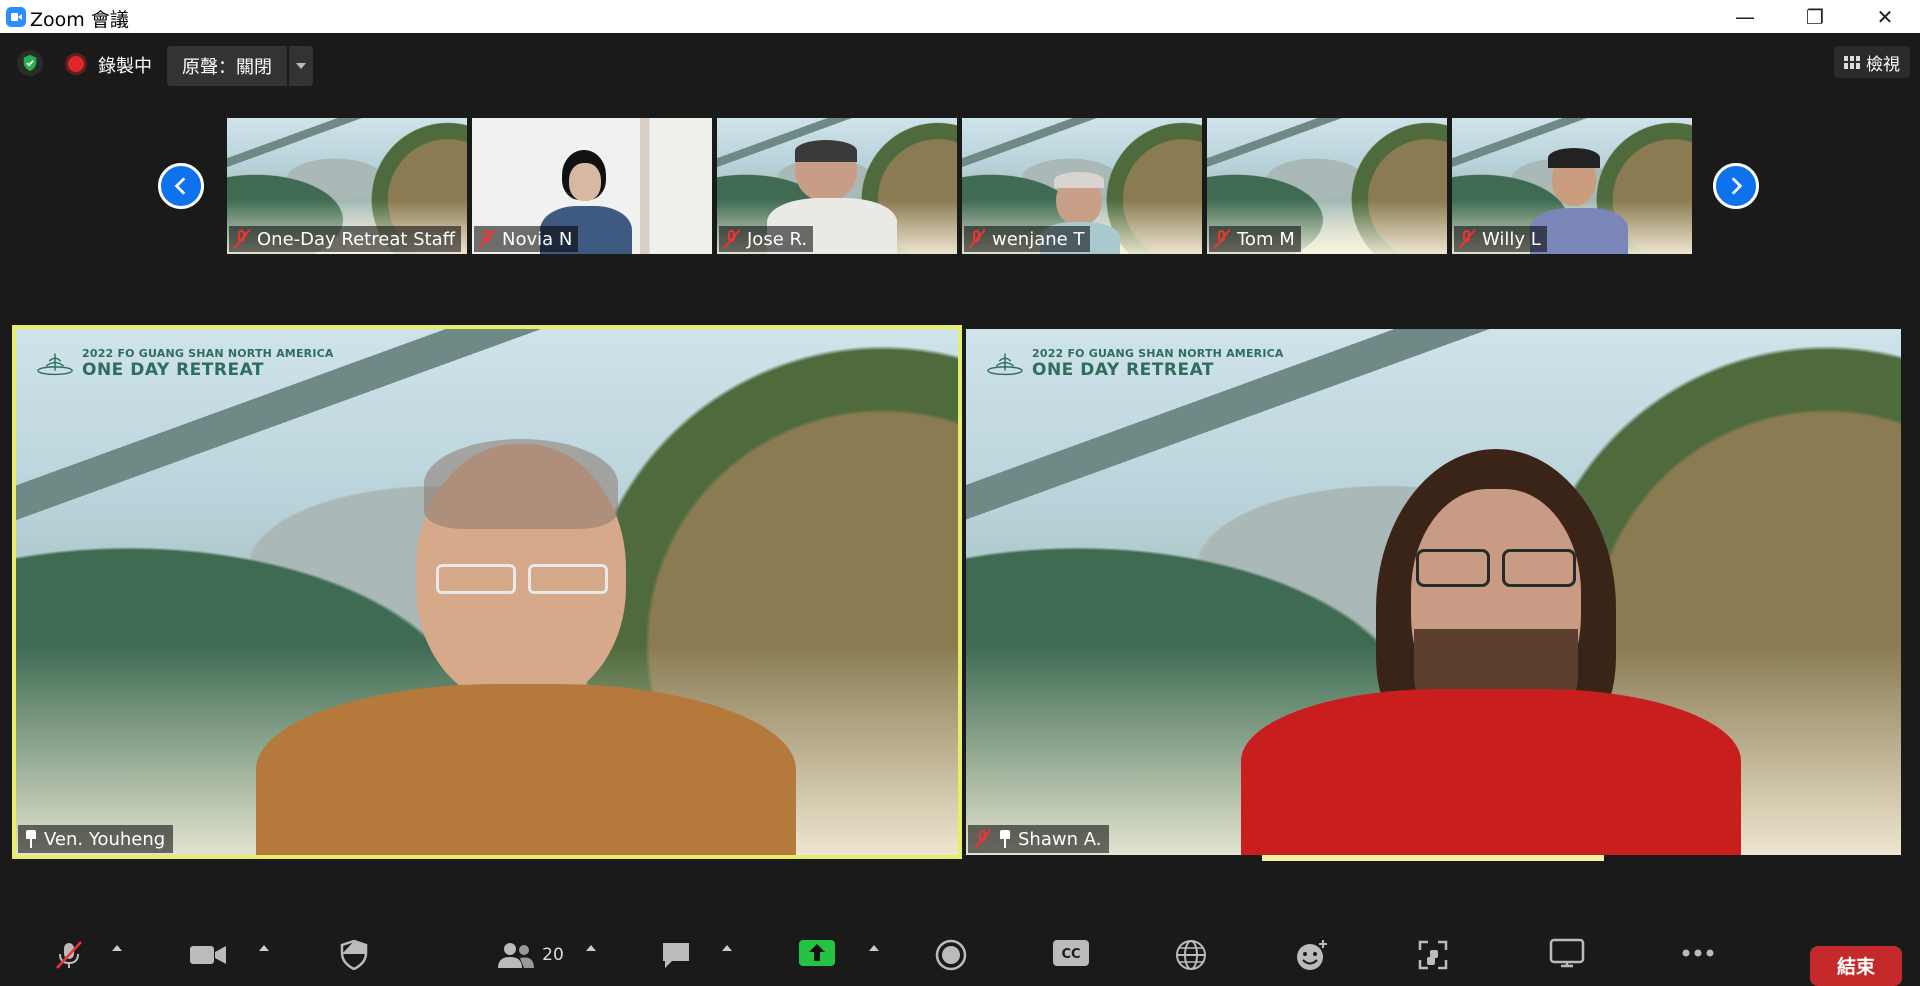  I want to click on end-meeting-button: 結束, so click(1856, 966).